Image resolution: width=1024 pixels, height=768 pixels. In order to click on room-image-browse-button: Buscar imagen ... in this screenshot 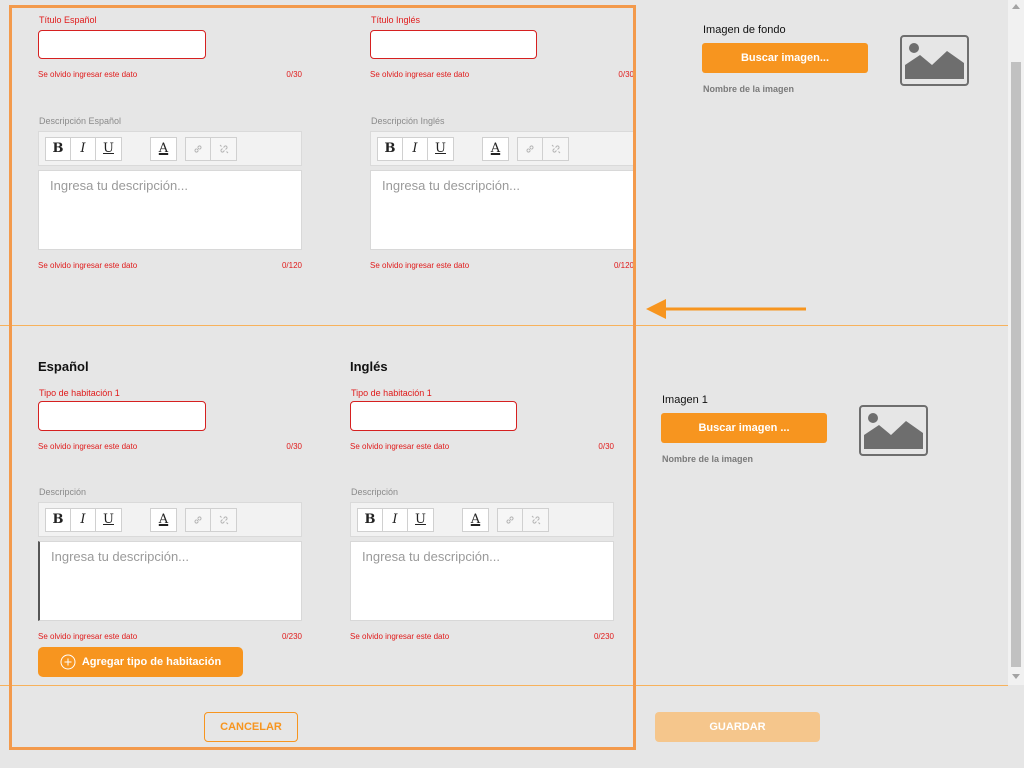, I will do `click(744, 428)`.